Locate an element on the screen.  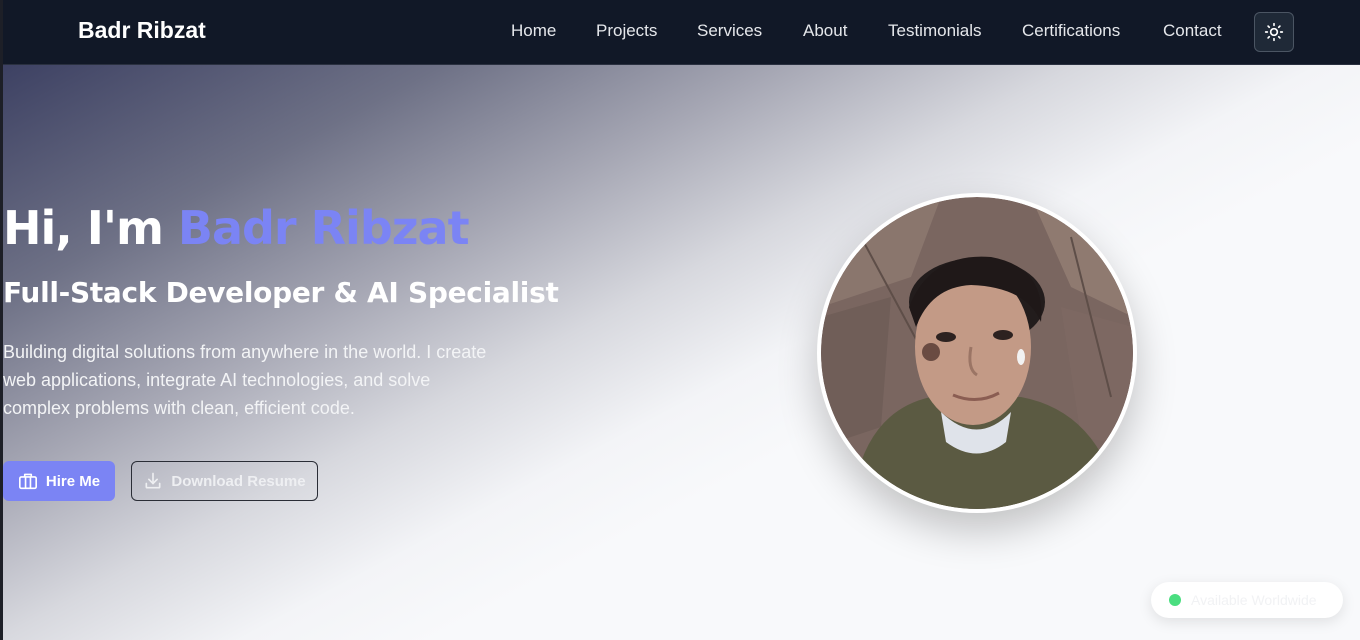
nav-link-projects: Projects is located at coordinates (626, 31).